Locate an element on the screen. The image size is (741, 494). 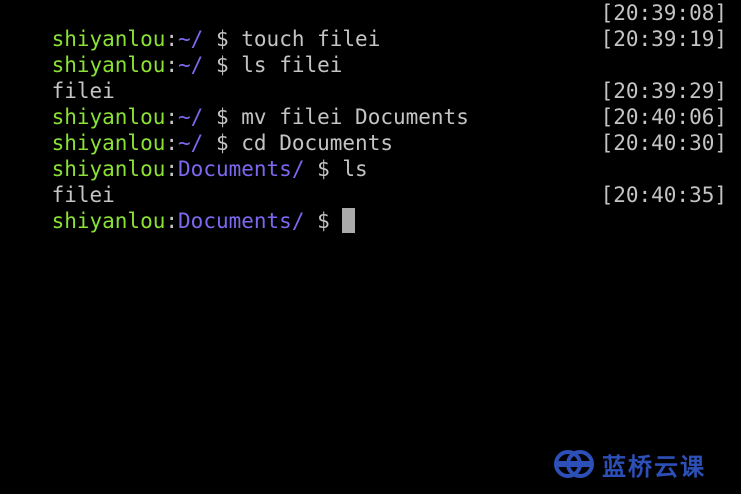
lanqiao-logo-icon is located at coordinates (575, 464).